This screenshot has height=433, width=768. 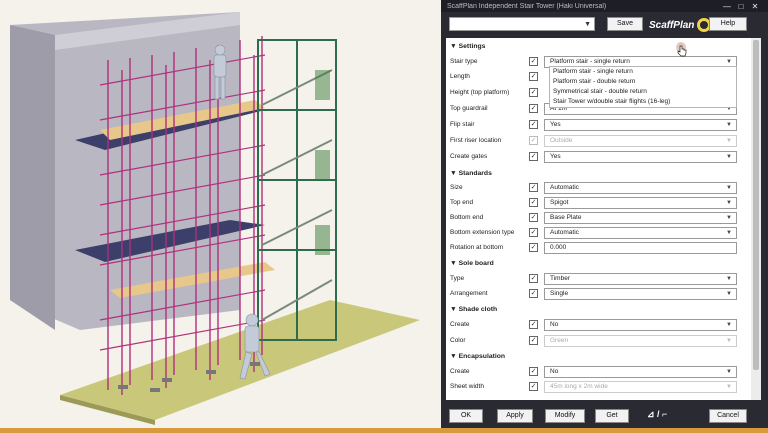 What do you see at coordinates (467, 217) in the screenshot?
I see `bottom-end-label: Bottom end` at bounding box center [467, 217].